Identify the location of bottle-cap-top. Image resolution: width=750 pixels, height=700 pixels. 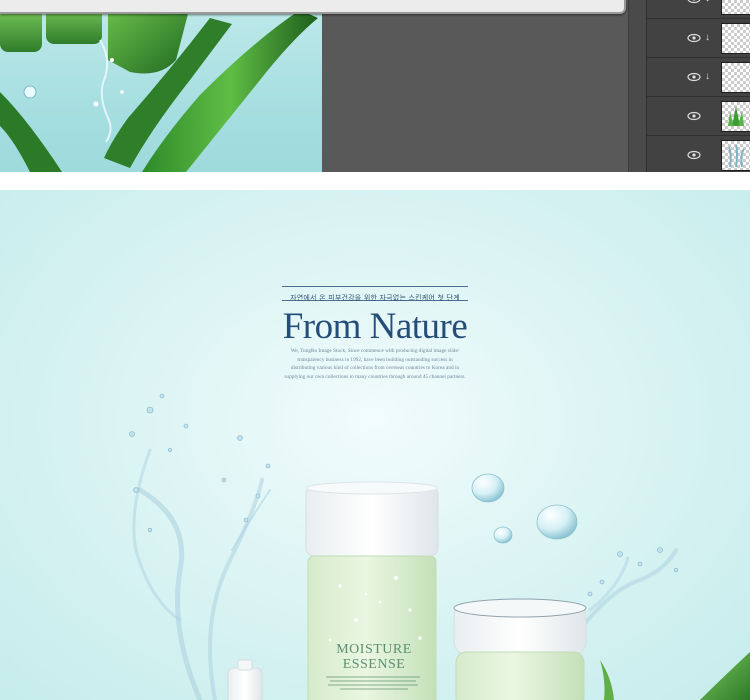
(372, 488).